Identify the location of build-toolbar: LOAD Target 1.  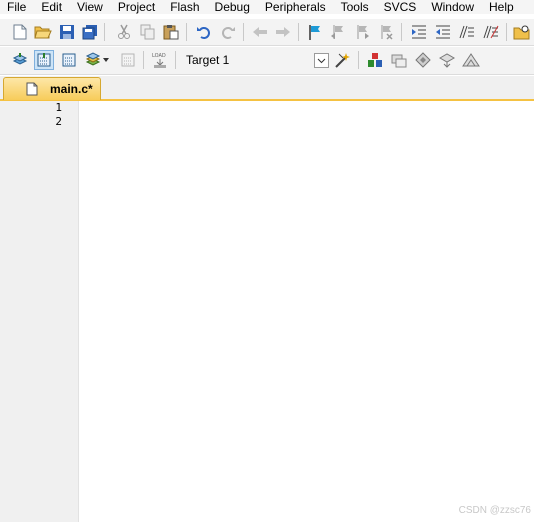
(267, 61).